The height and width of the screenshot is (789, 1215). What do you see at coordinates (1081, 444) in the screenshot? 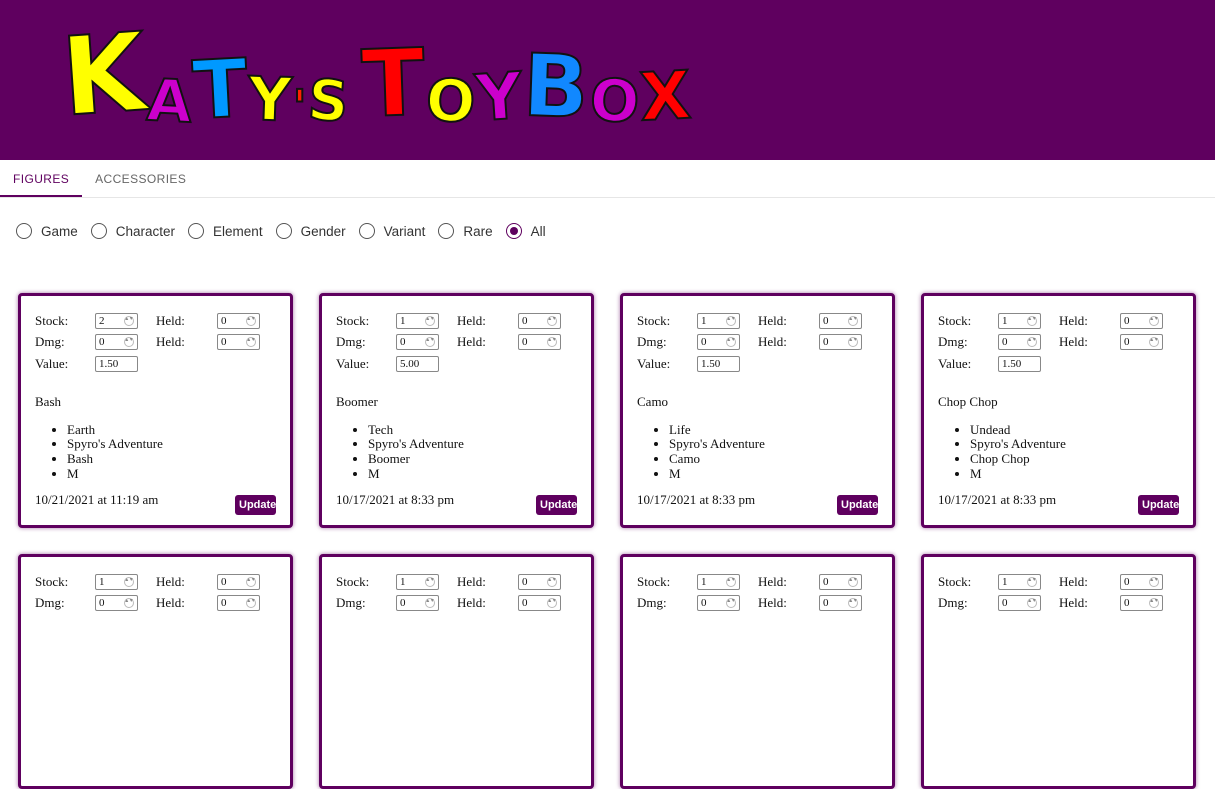
I see `list-item: Spyro's Adventure` at bounding box center [1081, 444].